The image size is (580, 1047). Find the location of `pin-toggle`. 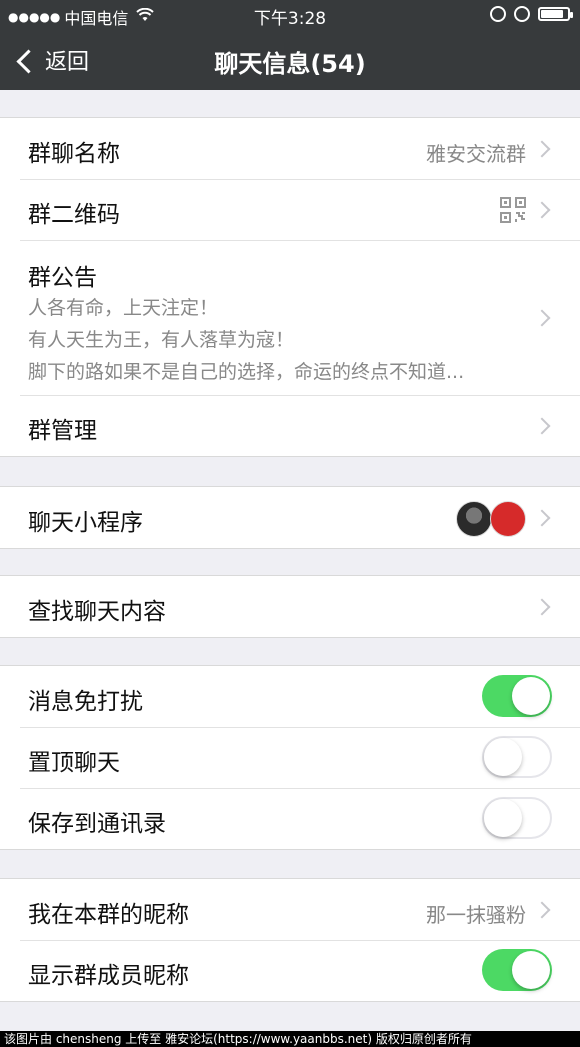

pin-toggle is located at coordinates (517, 757).